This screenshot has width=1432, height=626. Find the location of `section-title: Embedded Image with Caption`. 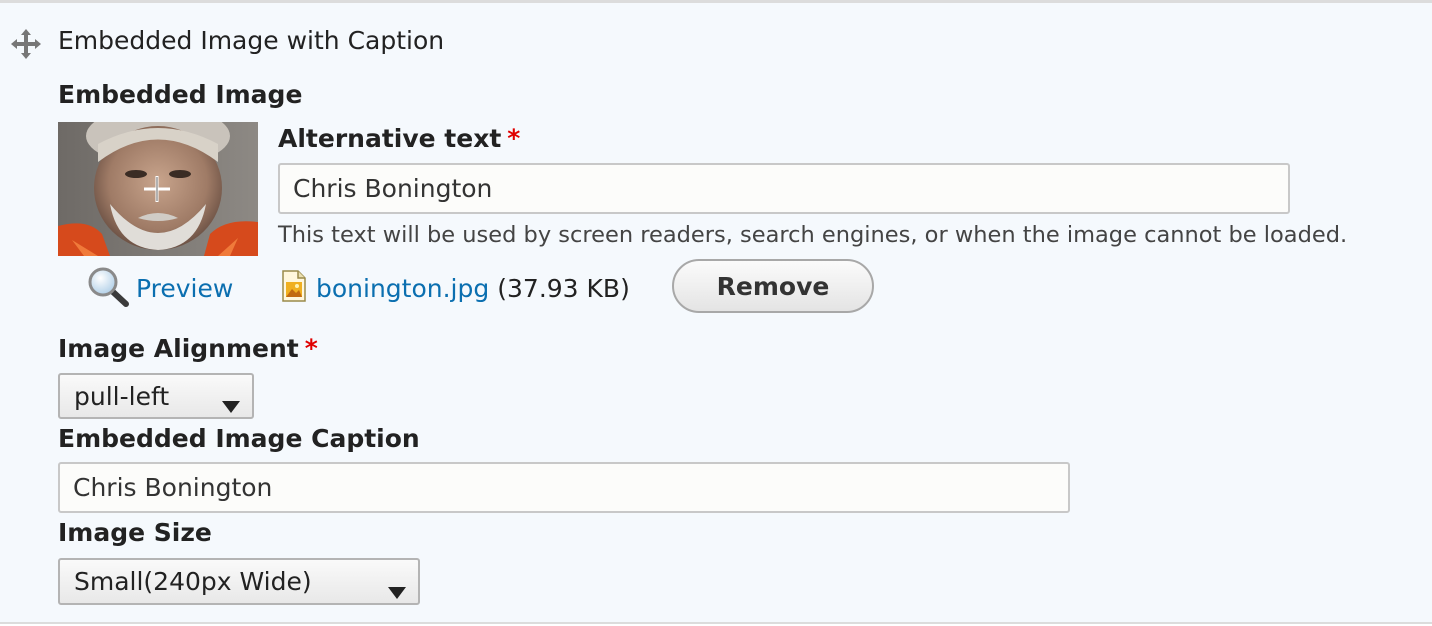

section-title: Embedded Image with Caption is located at coordinates (251, 40).